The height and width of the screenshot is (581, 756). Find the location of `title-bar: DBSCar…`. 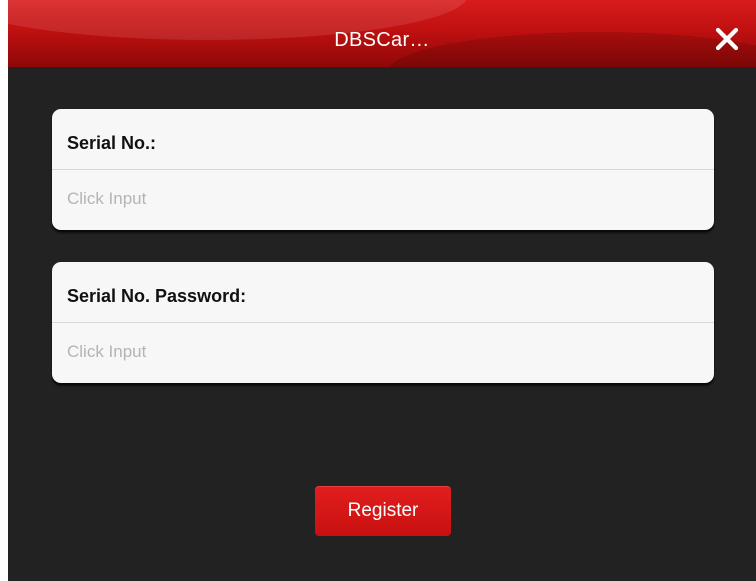

title-bar: DBSCar… is located at coordinates (382, 33).